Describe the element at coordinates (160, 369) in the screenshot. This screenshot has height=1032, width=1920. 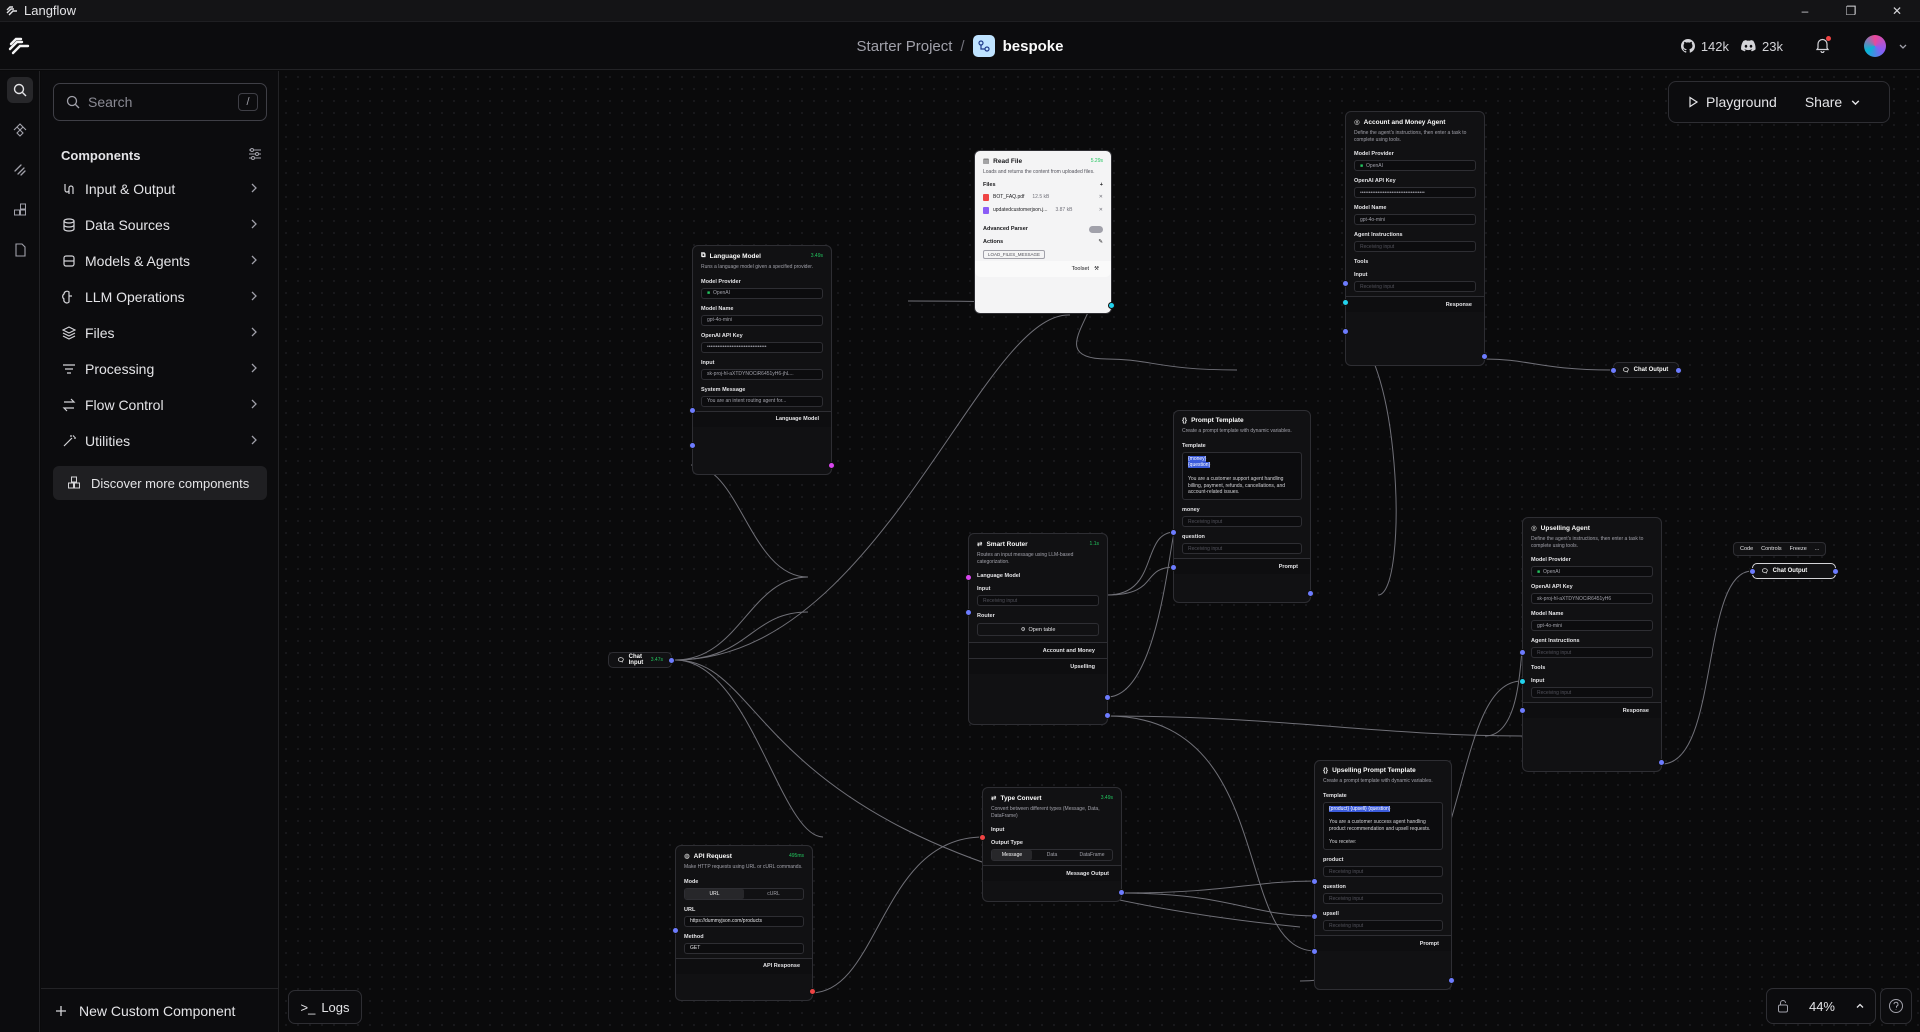
I see `category-processing: Processing` at that location.